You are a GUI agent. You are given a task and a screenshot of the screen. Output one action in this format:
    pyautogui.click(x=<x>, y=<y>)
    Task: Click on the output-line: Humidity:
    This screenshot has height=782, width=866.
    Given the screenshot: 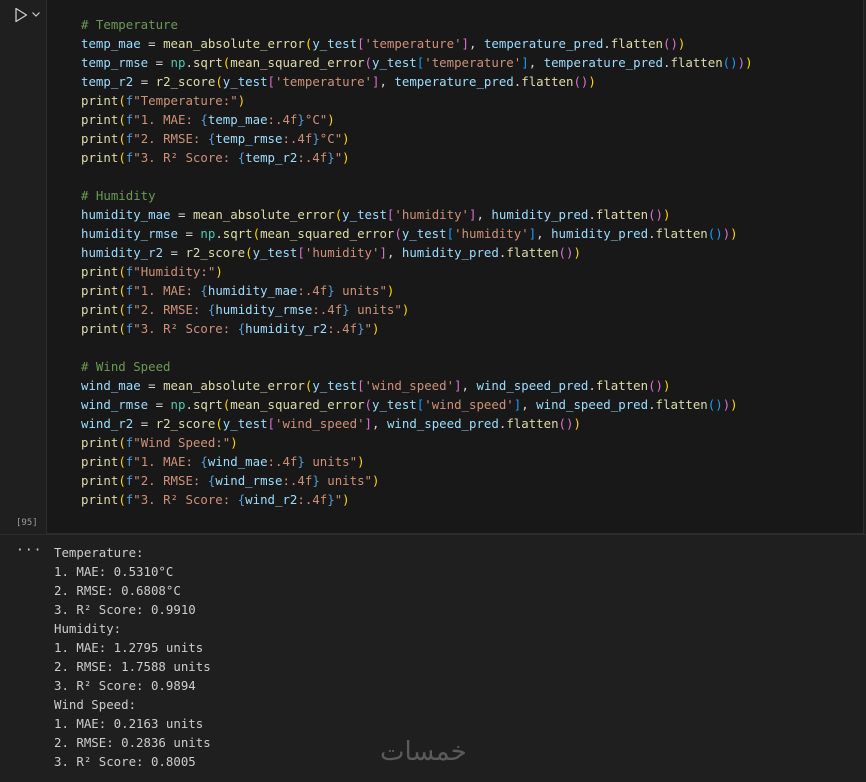 What is the action you would take?
    pyautogui.click(x=88, y=628)
    